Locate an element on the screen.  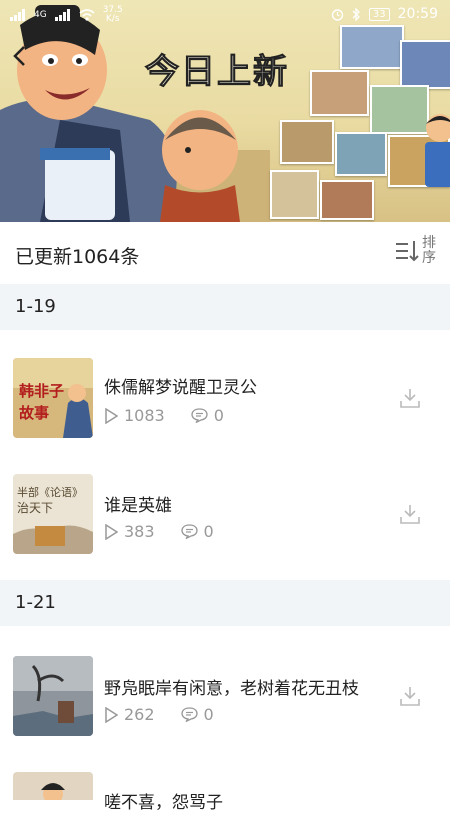
list-header: 已更新1064条 排序 is located at coordinates (225, 253).